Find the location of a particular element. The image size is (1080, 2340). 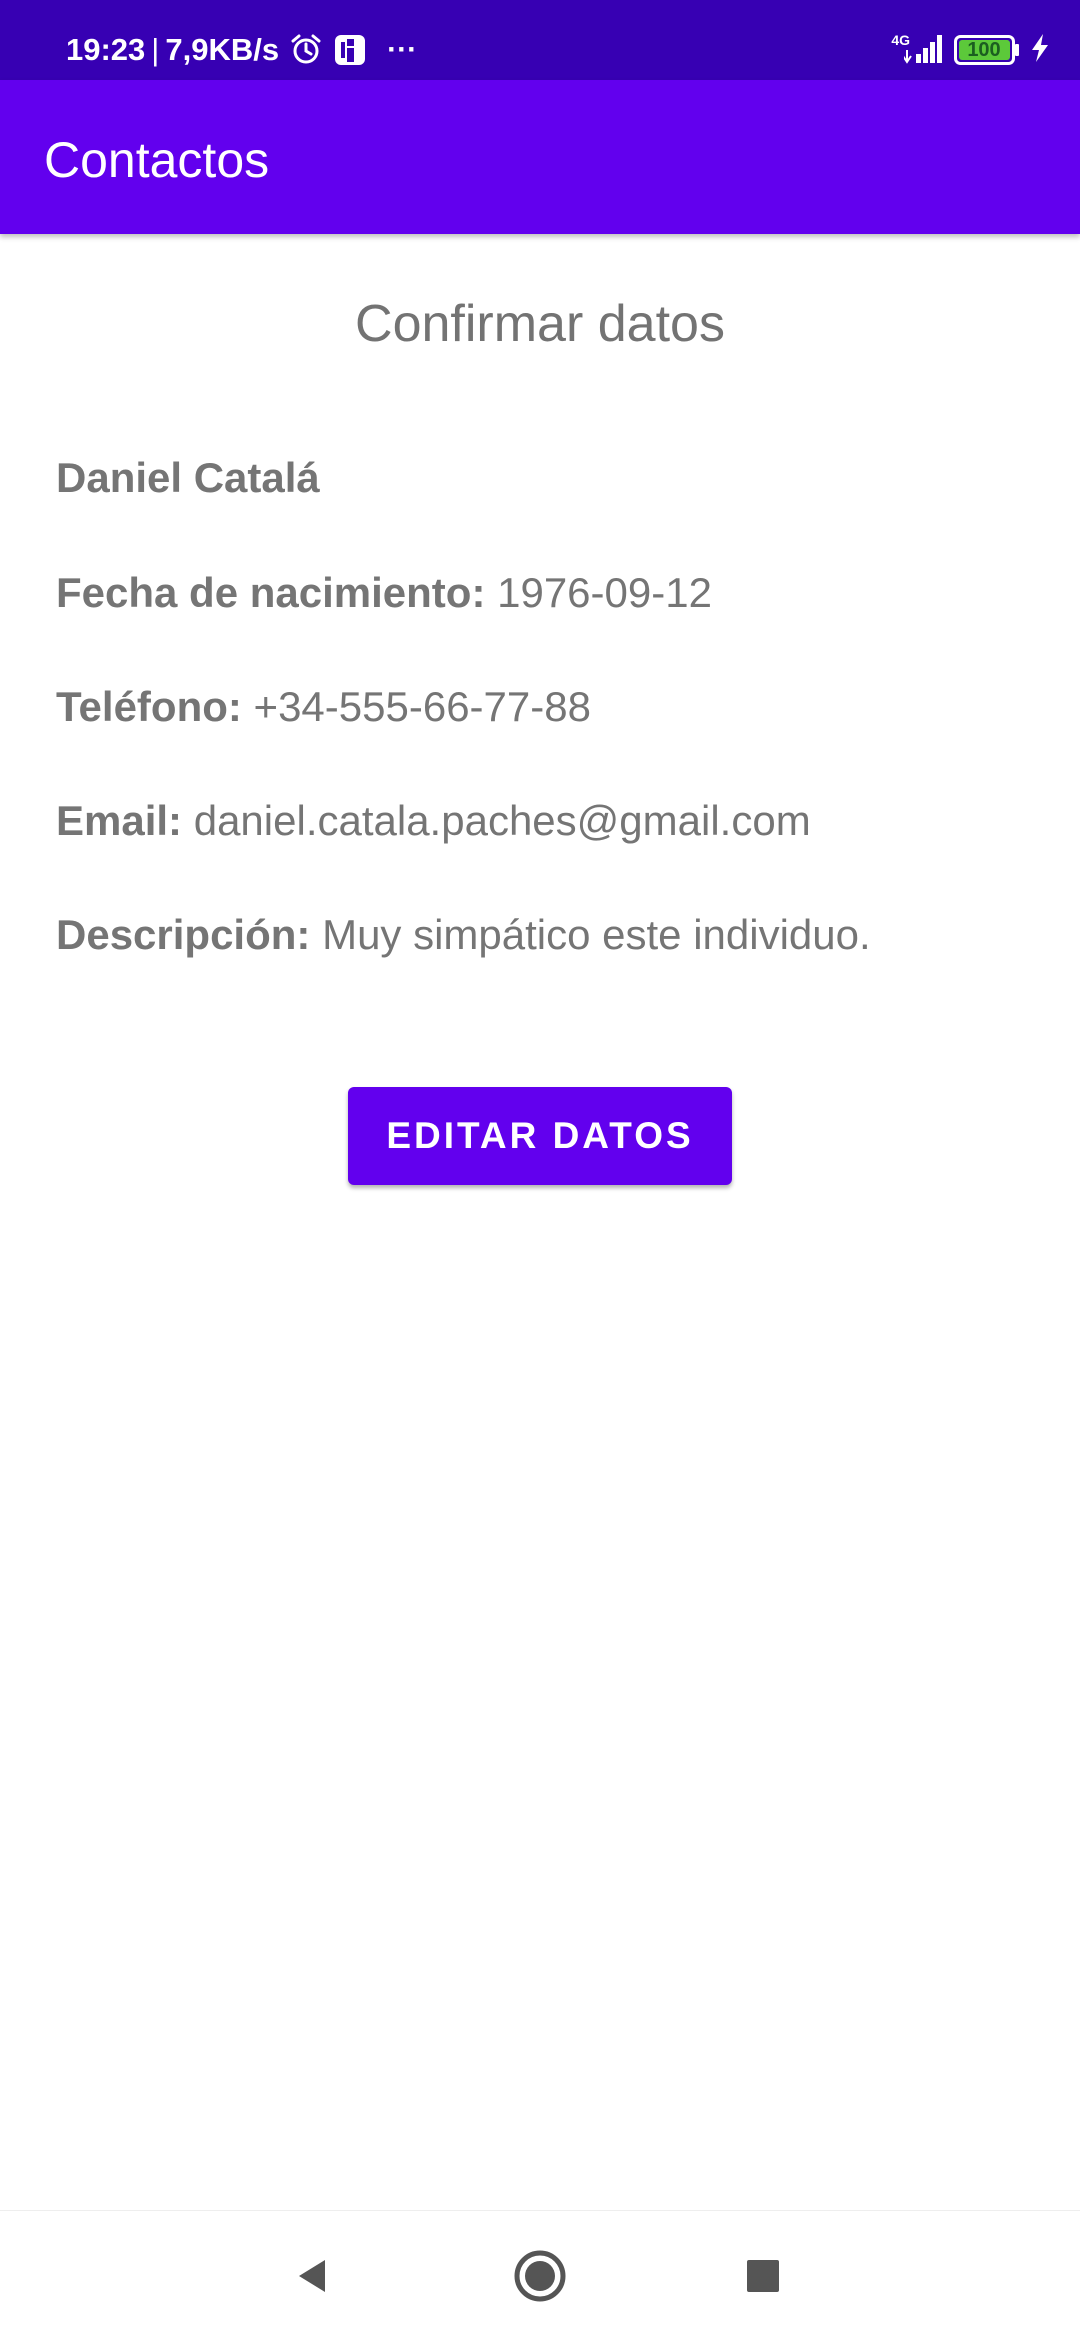

edit-data-button: EDITAR DATOS is located at coordinates (540, 1136).